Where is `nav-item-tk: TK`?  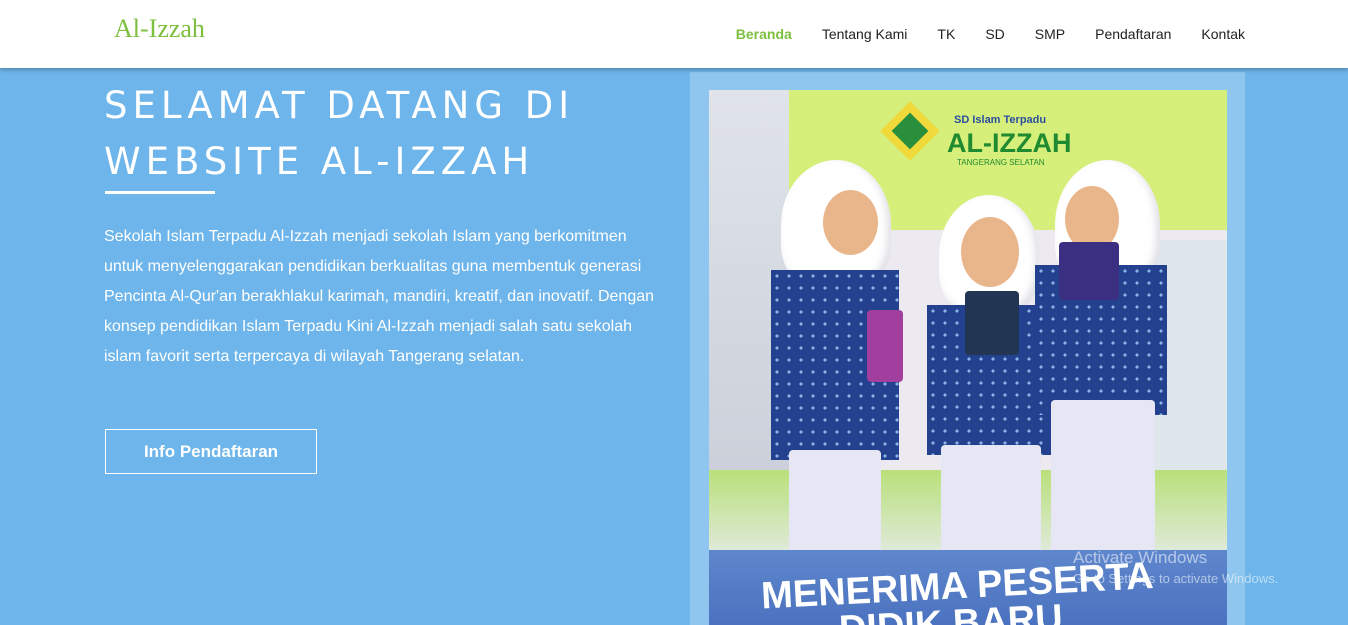 nav-item-tk: TK is located at coordinates (946, 34).